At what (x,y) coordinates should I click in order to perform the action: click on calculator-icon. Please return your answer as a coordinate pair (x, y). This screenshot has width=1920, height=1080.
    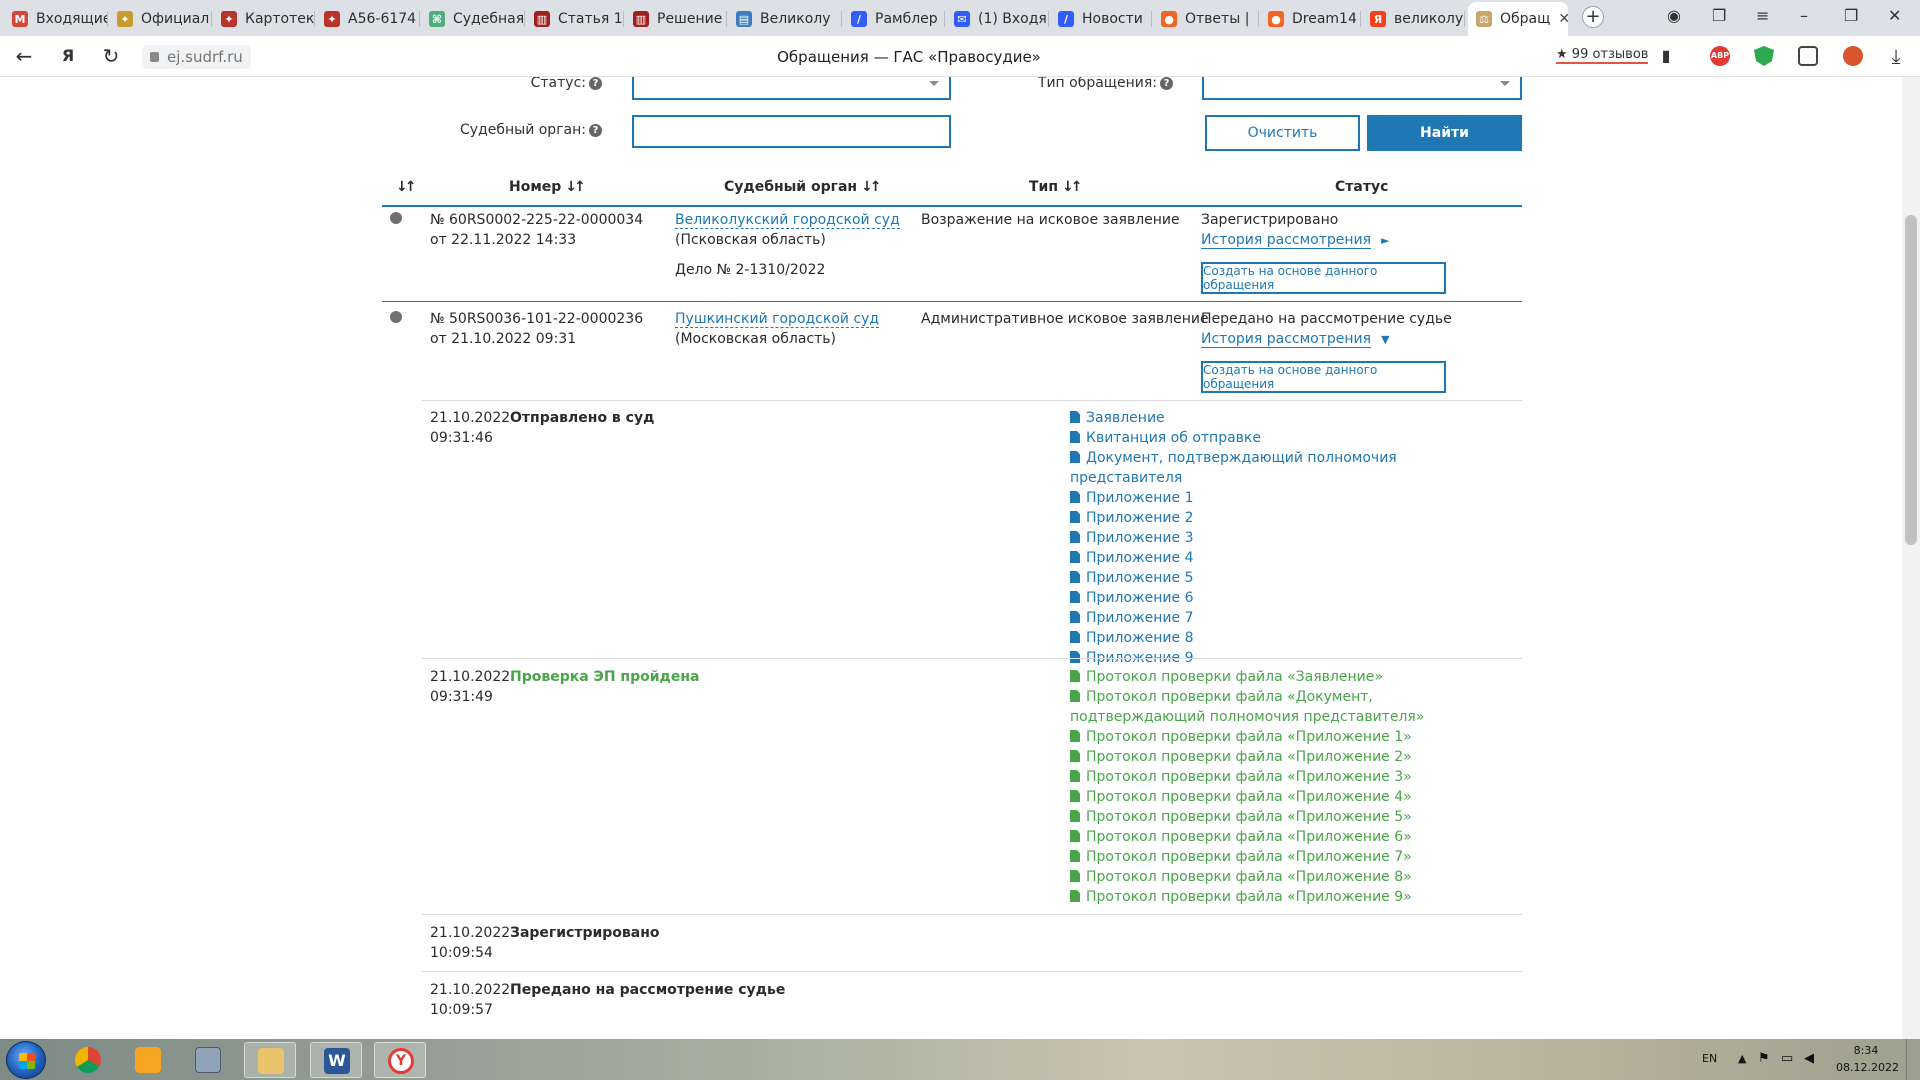
    Looking at the image, I should click on (208, 1060).